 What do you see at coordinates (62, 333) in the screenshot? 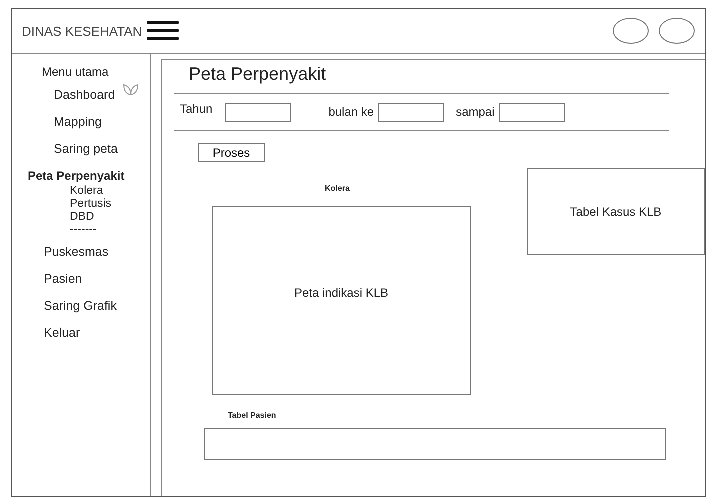
I see `sidebar-item: Keluar` at bounding box center [62, 333].